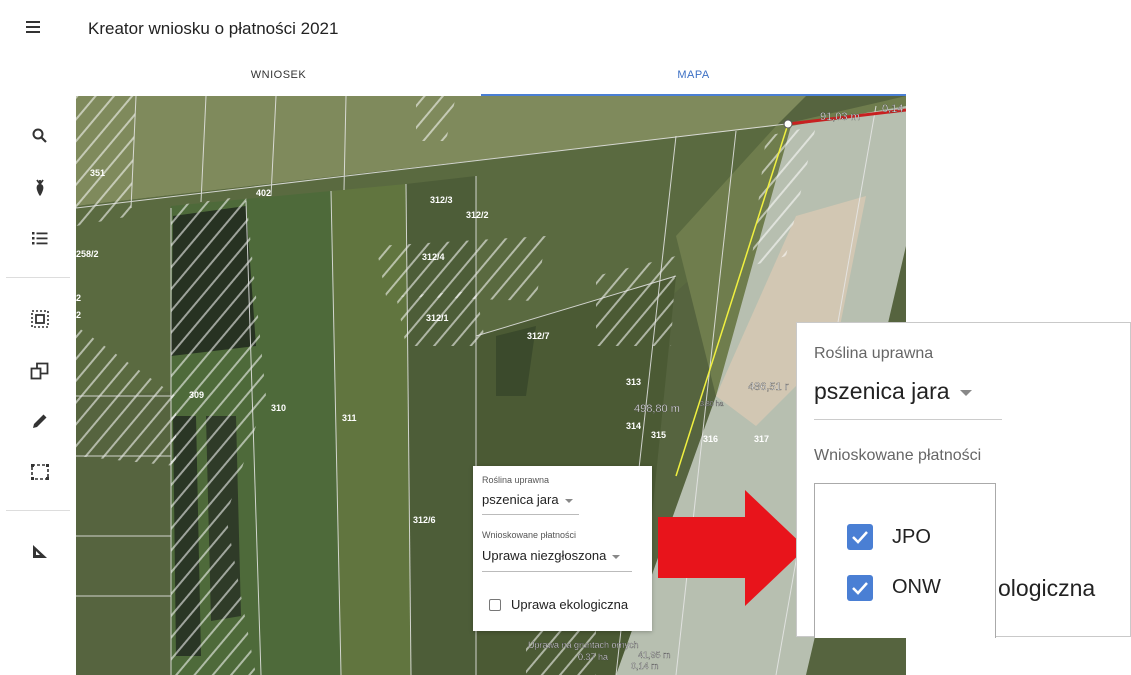  I want to click on payments-select: Uprawa niezgłoszona, so click(551, 555).